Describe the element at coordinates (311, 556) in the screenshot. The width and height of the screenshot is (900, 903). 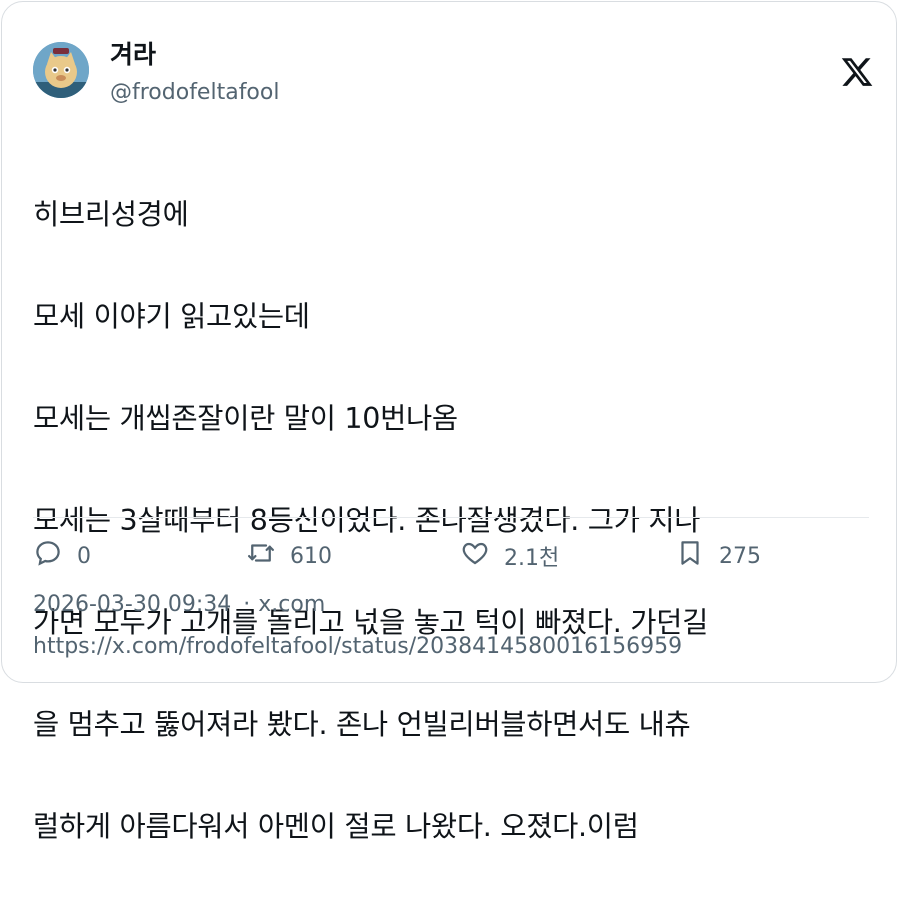
I see `retweet-count: 610` at that location.